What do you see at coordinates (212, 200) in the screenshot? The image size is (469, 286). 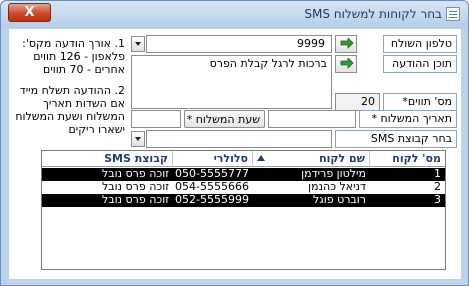 I see `cell-mobile: 052-5555999` at bounding box center [212, 200].